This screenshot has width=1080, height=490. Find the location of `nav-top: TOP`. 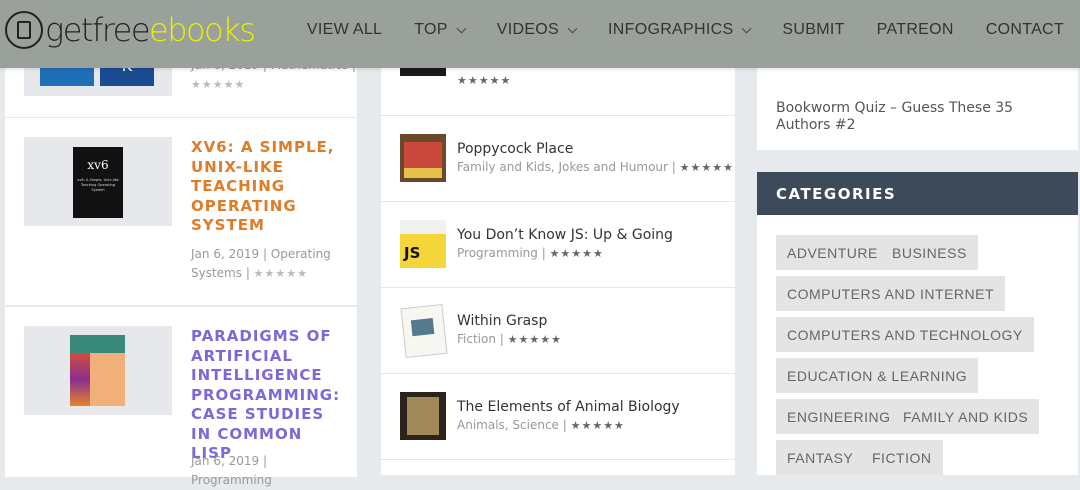

nav-top: TOP is located at coordinates (440, 30).